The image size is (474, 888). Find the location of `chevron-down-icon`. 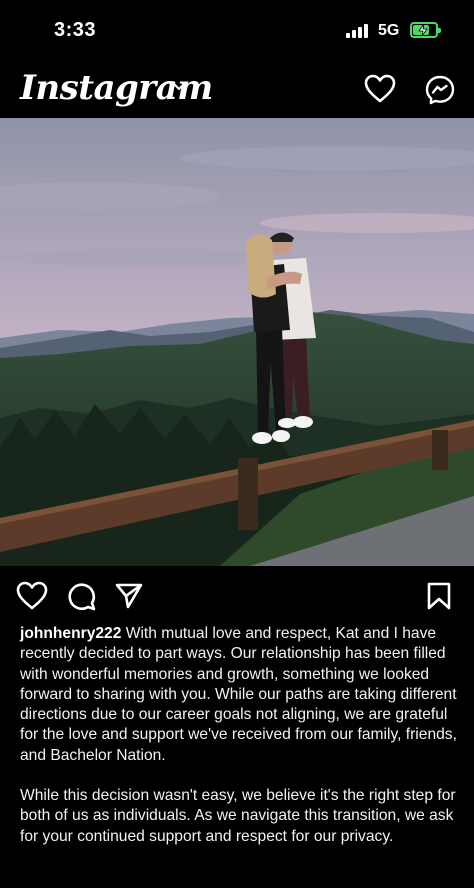

chevron-down-icon is located at coordinates (179, 87).